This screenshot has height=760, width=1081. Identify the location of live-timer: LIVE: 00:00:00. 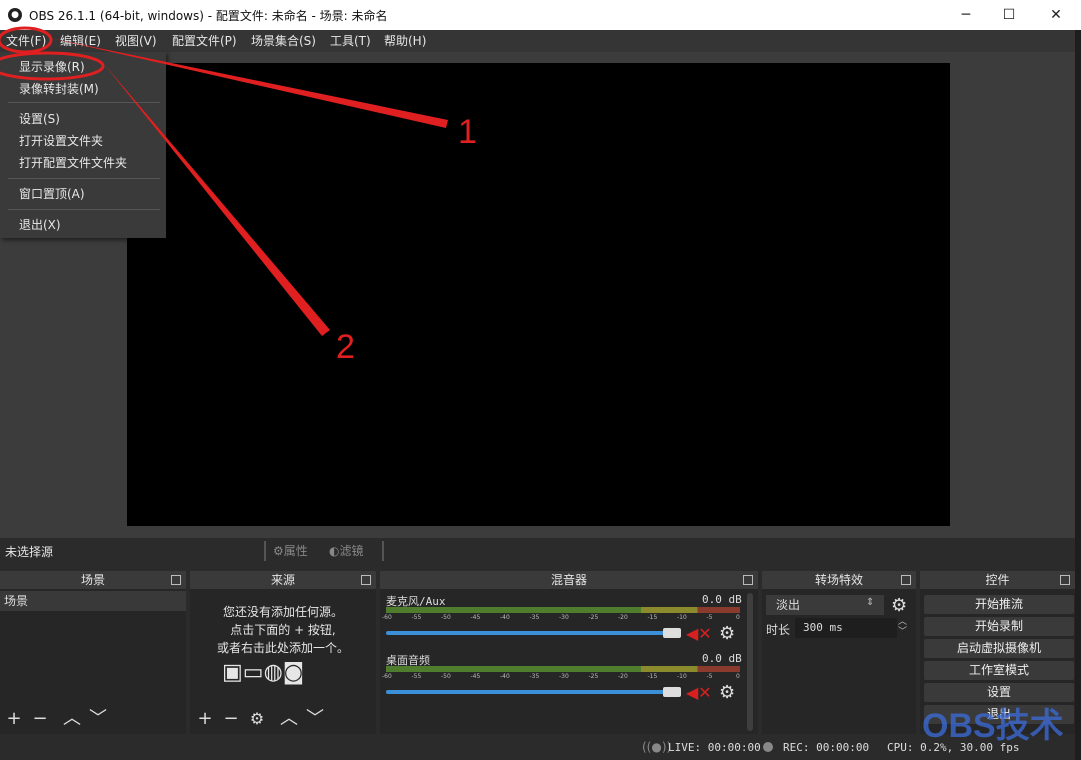
(714, 747).